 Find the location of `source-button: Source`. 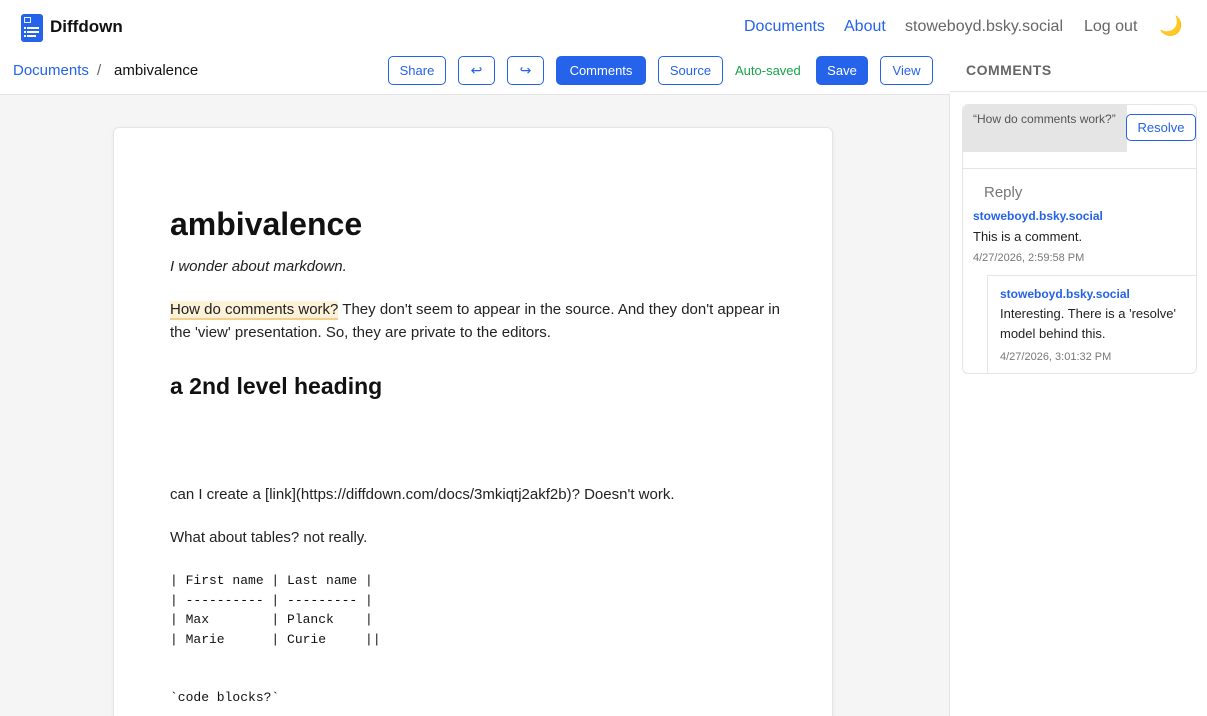

source-button: Source is located at coordinates (690, 70).